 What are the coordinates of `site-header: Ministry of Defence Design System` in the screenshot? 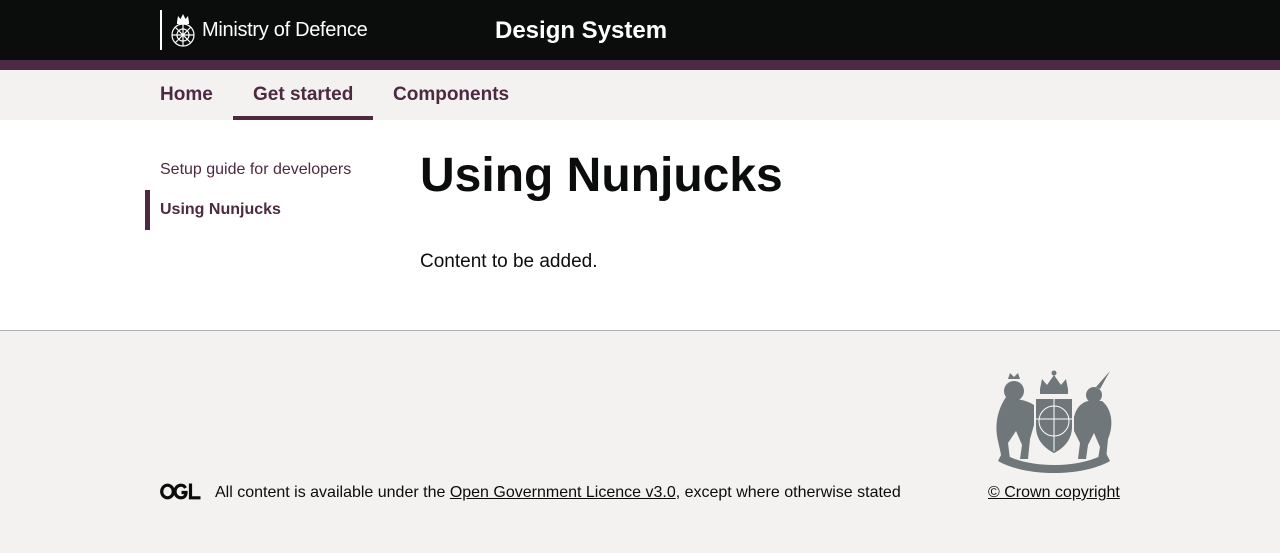 It's located at (640, 30).